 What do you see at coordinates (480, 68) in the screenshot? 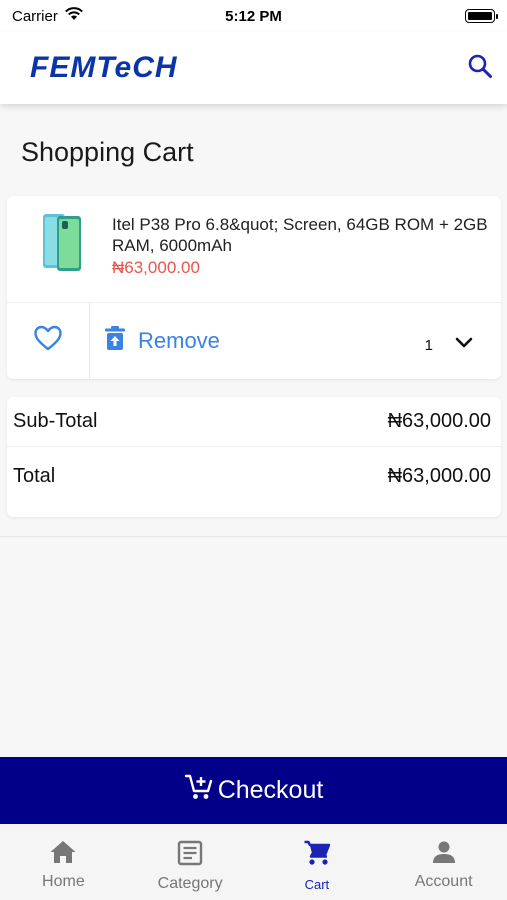
I see `search-icon` at bounding box center [480, 68].